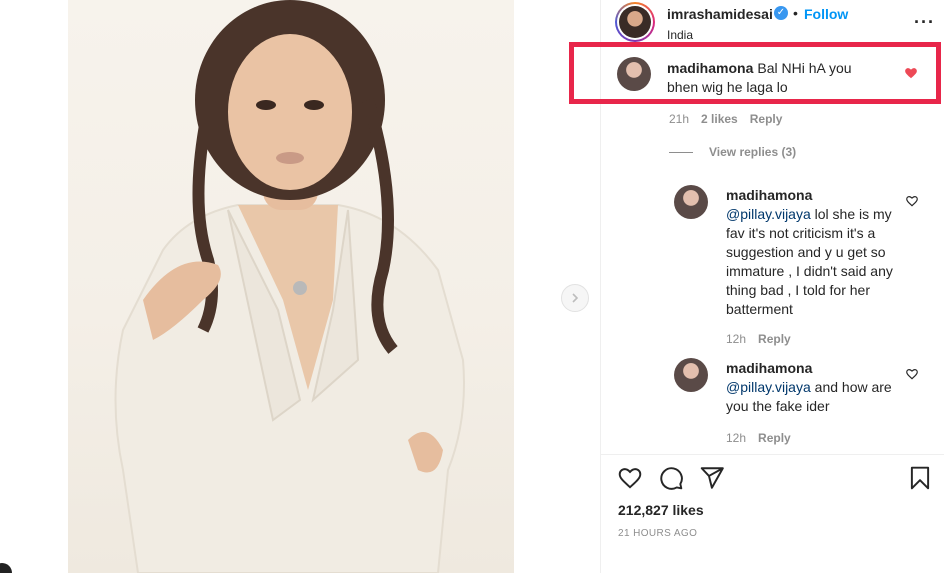 Image resolution: width=944 pixels, height=573 pixels. I want to click on view-replies-label: View replies (3), so click(753, 152).